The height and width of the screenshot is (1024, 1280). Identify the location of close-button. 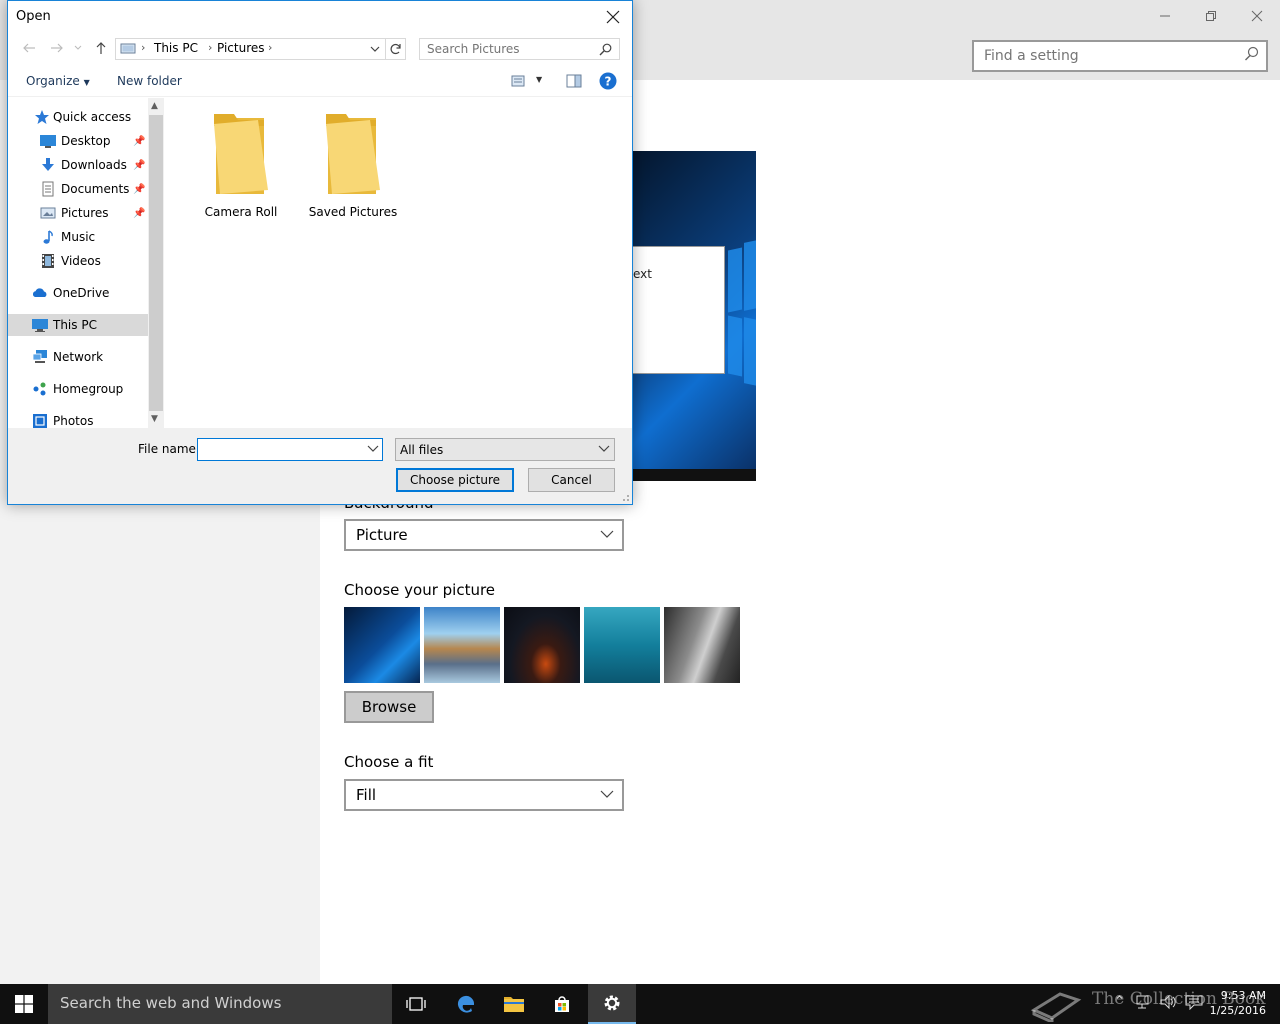
(1257, 16).